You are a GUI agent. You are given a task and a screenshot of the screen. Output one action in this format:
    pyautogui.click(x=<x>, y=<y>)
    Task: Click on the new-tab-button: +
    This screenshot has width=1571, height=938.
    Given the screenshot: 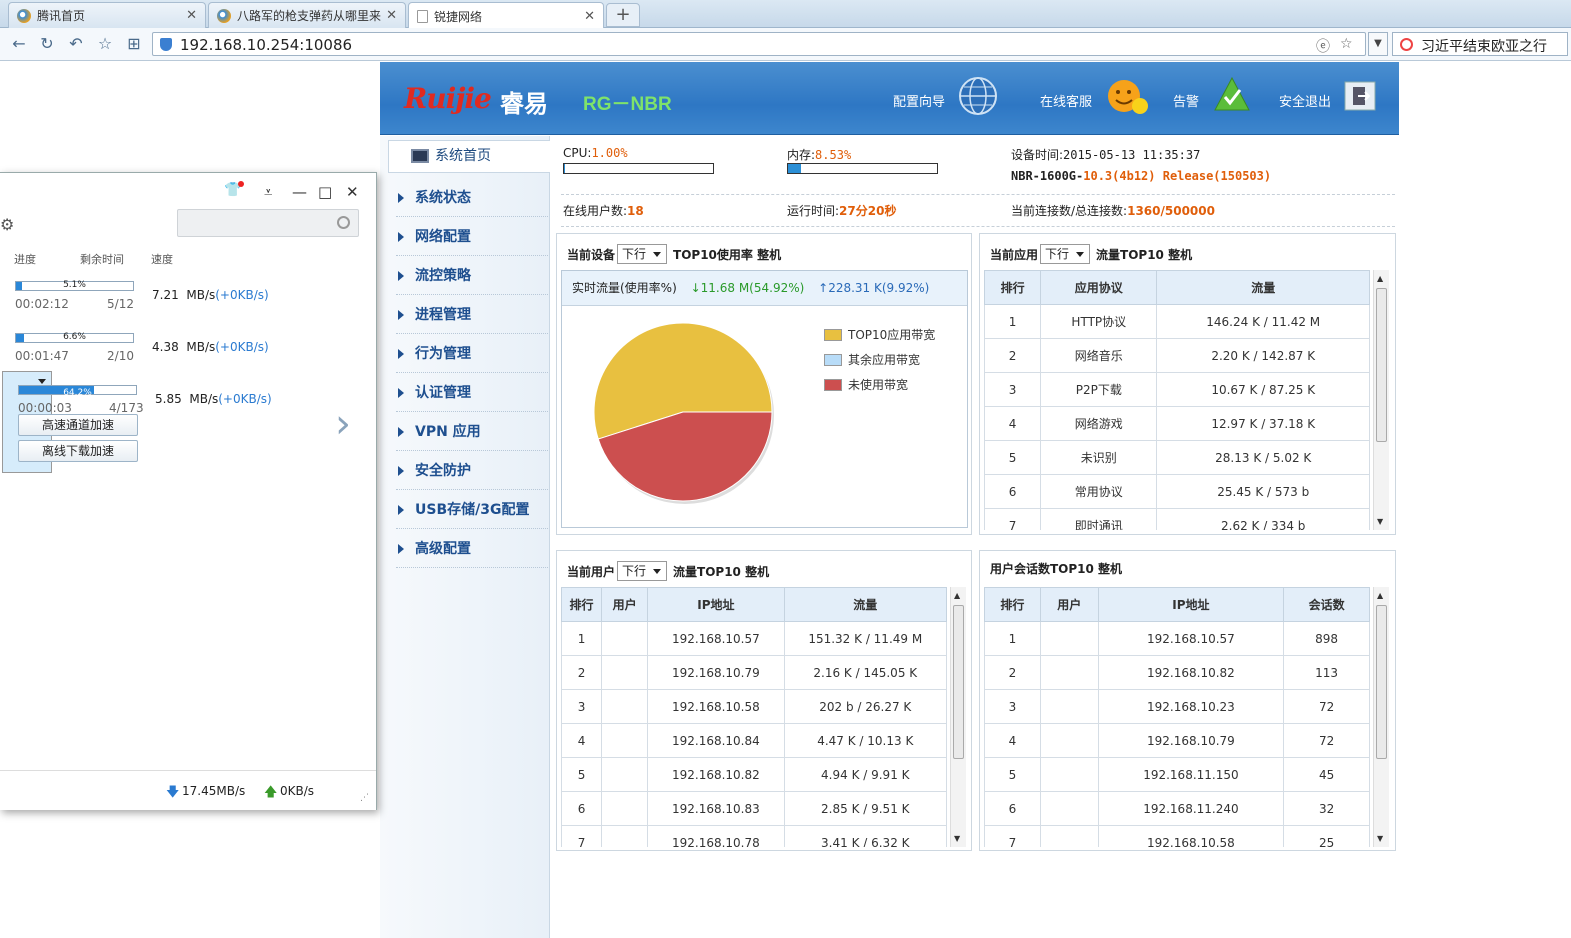 What is the action you would take?
    pyautogui.click(x=623, y=15)
    